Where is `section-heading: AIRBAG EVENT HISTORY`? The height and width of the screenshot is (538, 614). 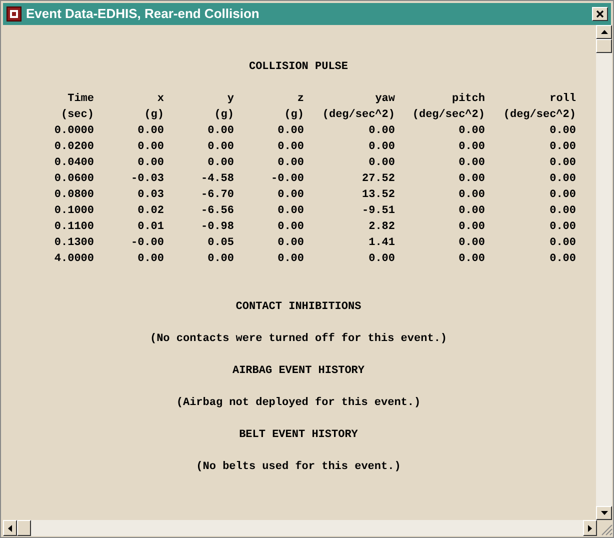
section-heading: AIRBAG EVENT HISTORY is located at coordinates (298, 371).